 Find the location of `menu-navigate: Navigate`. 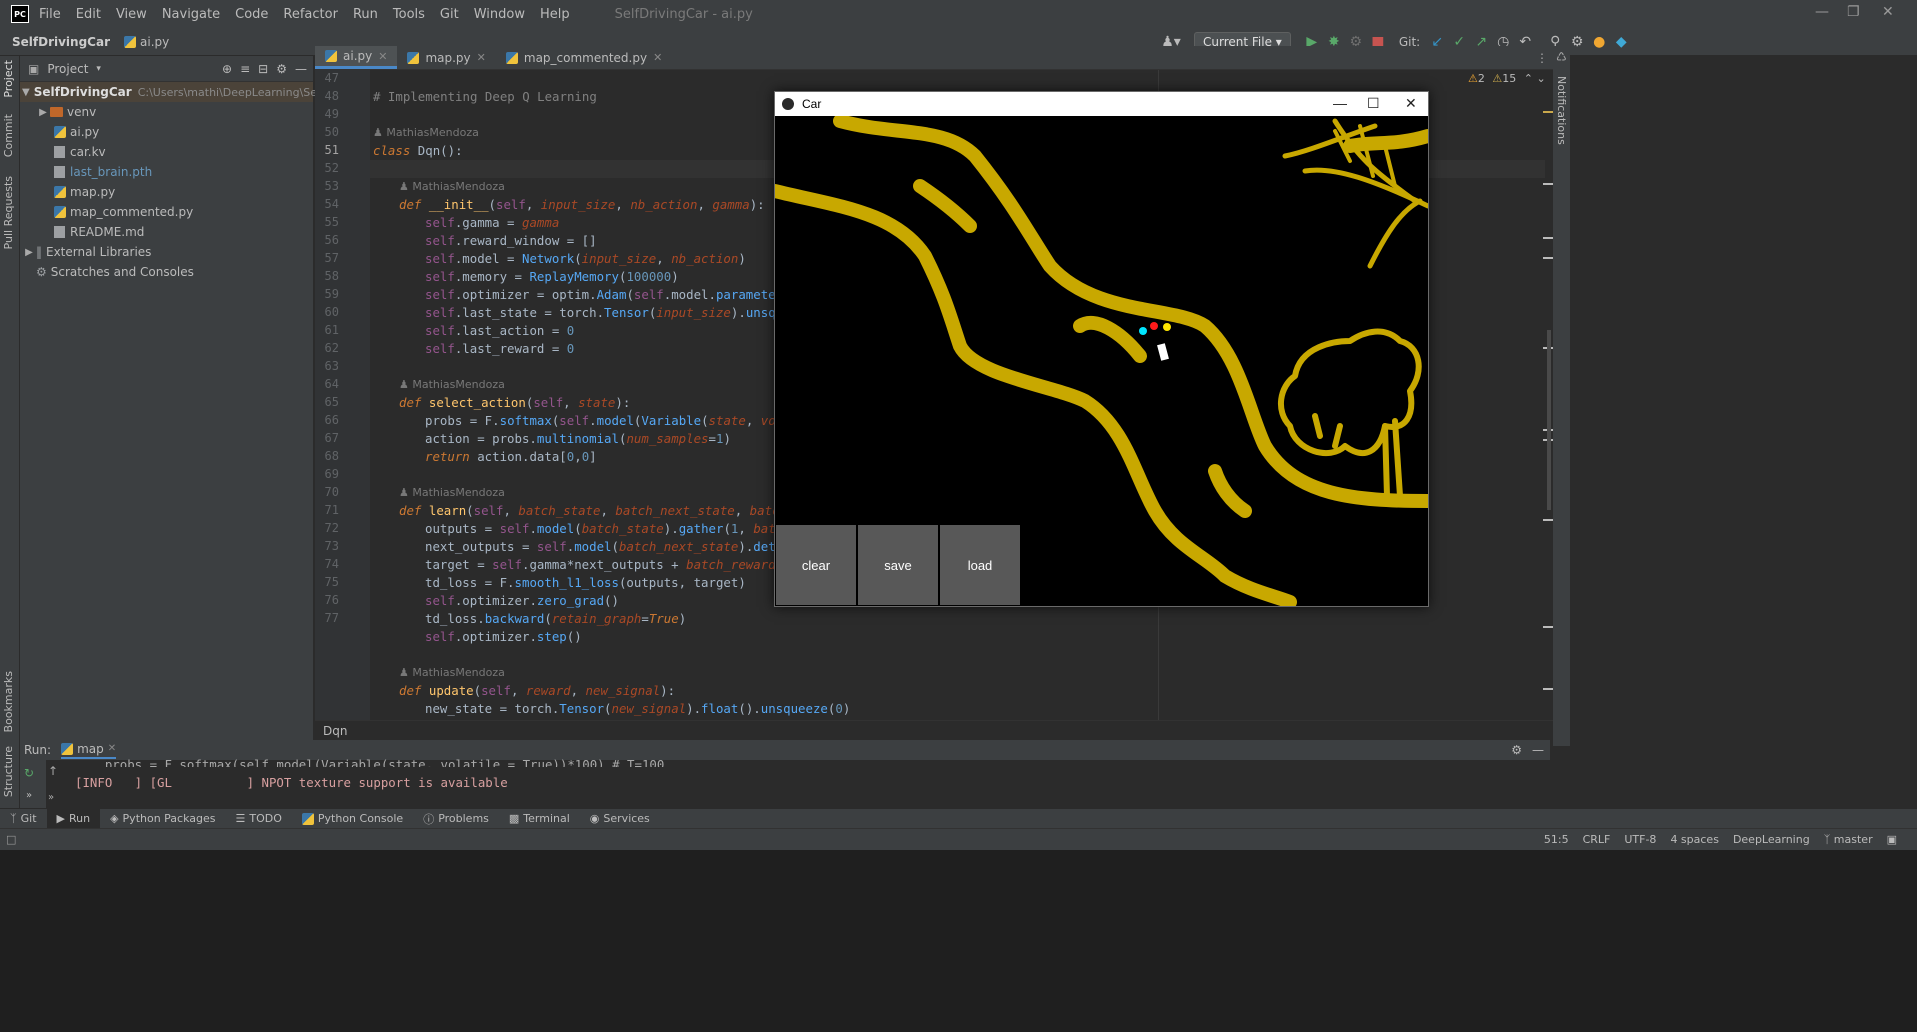

menu-navigate: Navigate is located at coordinates (191, 14).